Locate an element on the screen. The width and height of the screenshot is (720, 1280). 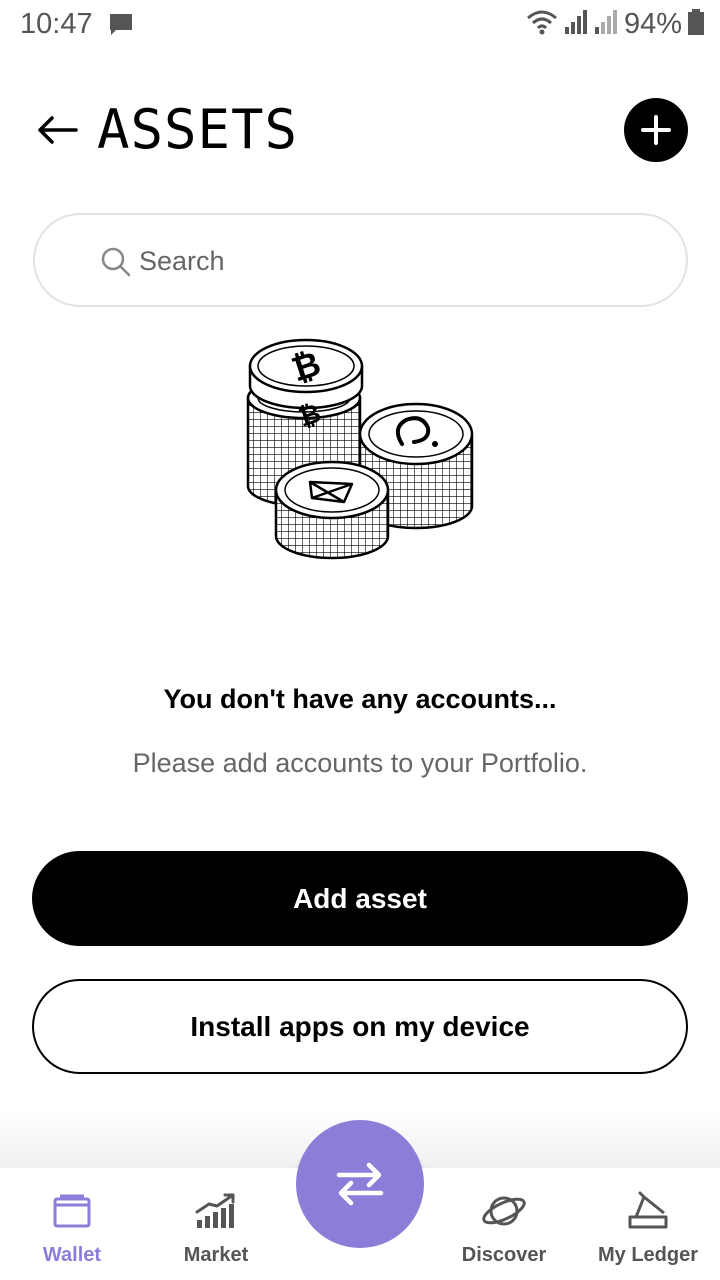
transfer-button is located at coordinates (360, 1184).